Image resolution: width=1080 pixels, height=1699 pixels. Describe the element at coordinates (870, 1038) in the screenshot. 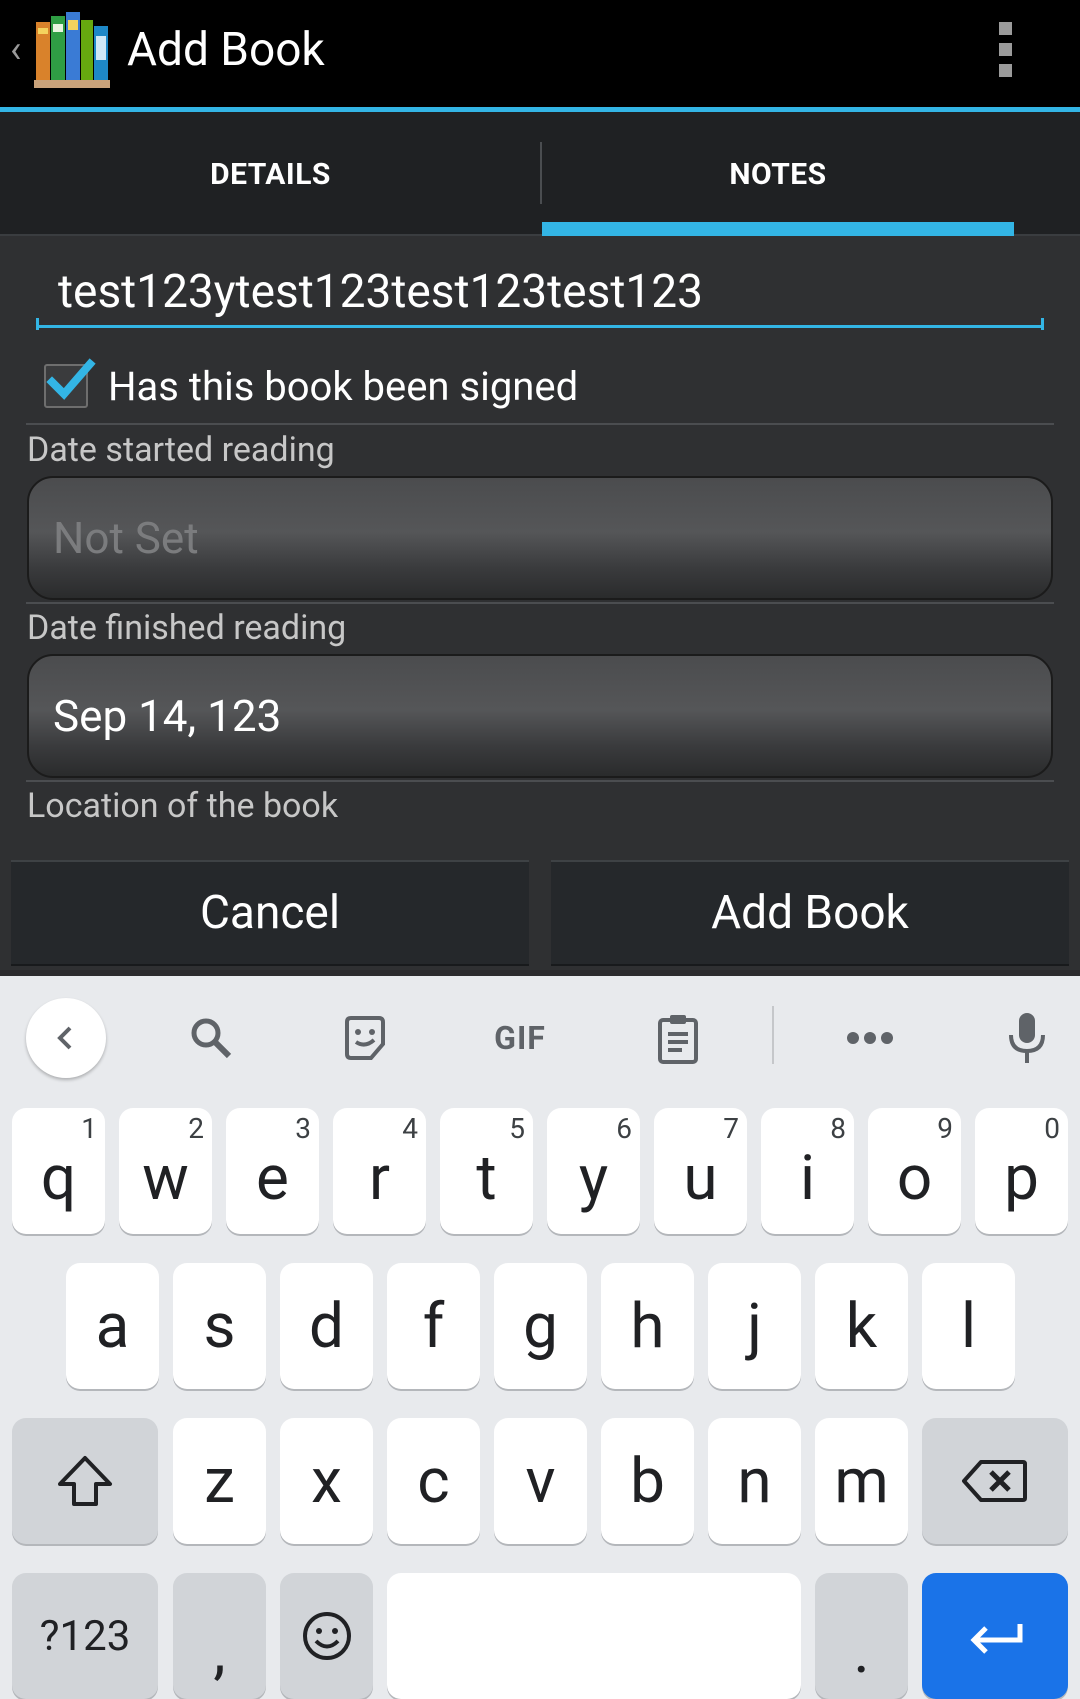

I see `more-horiz-icon` at that location.